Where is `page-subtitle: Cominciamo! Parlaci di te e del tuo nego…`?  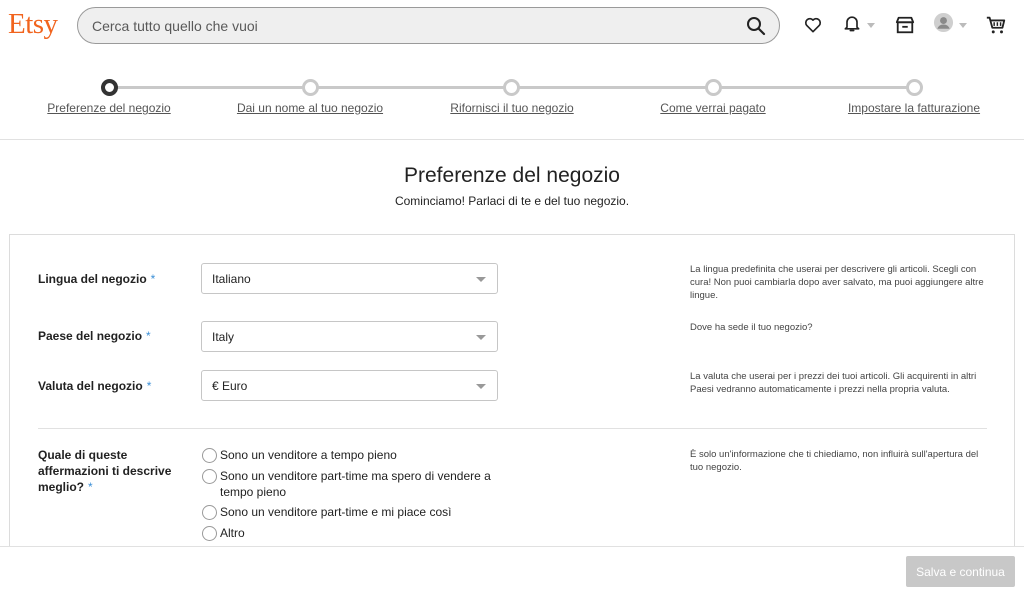 page-subtitle: Cominciamo! Parlaci di te e del tuo nego… is located at coordinates (512, 201).